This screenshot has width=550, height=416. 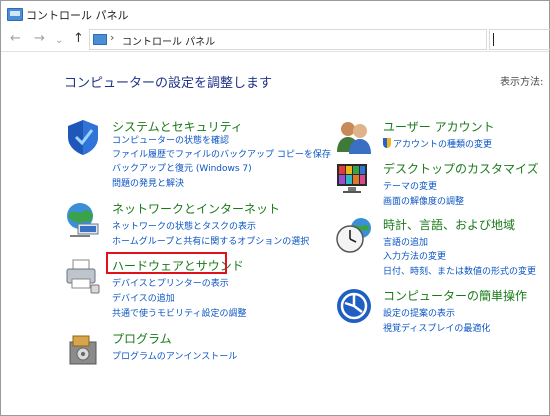 I want to click on up-arrow-icon: ↑, so click(x=78, y=39).